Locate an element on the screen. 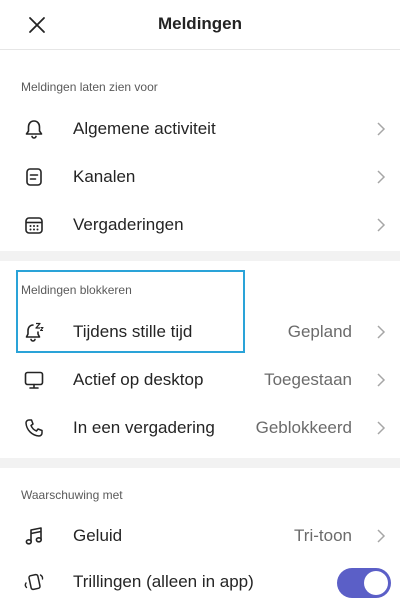 This screenshot has width=400, height=598. row-actief-op-desktop: Actief op desktop Toegestaan is located at coordinates (200, 380).